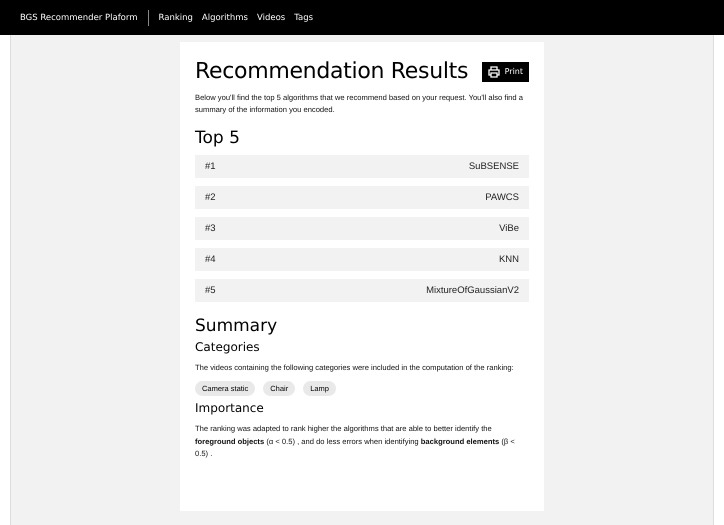 Image resolution: width=724 pixels, height=525 pixels. Describe the element at coordinates (225, 17) in the screenshot. I see `nav-link: Algorithms` at that location.